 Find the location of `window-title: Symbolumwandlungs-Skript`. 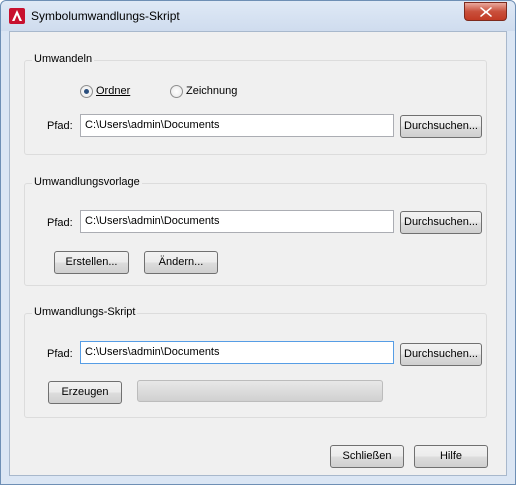

window-title: Symbolumwandlungs-Skript is located at coordinates (105, 16).